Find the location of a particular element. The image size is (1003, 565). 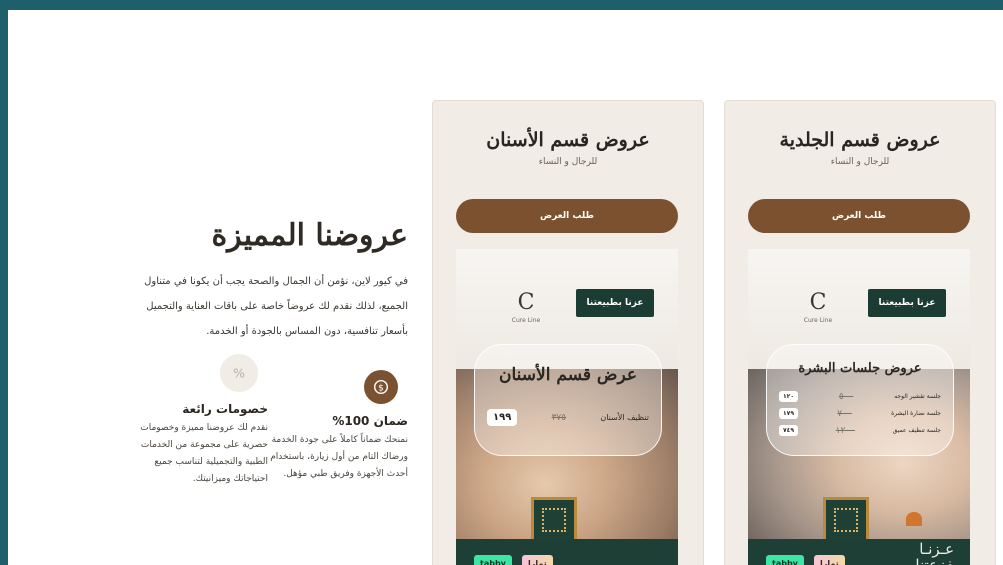

price-label: جلسة تنظيف عميق is located at coordinates (916, 430).